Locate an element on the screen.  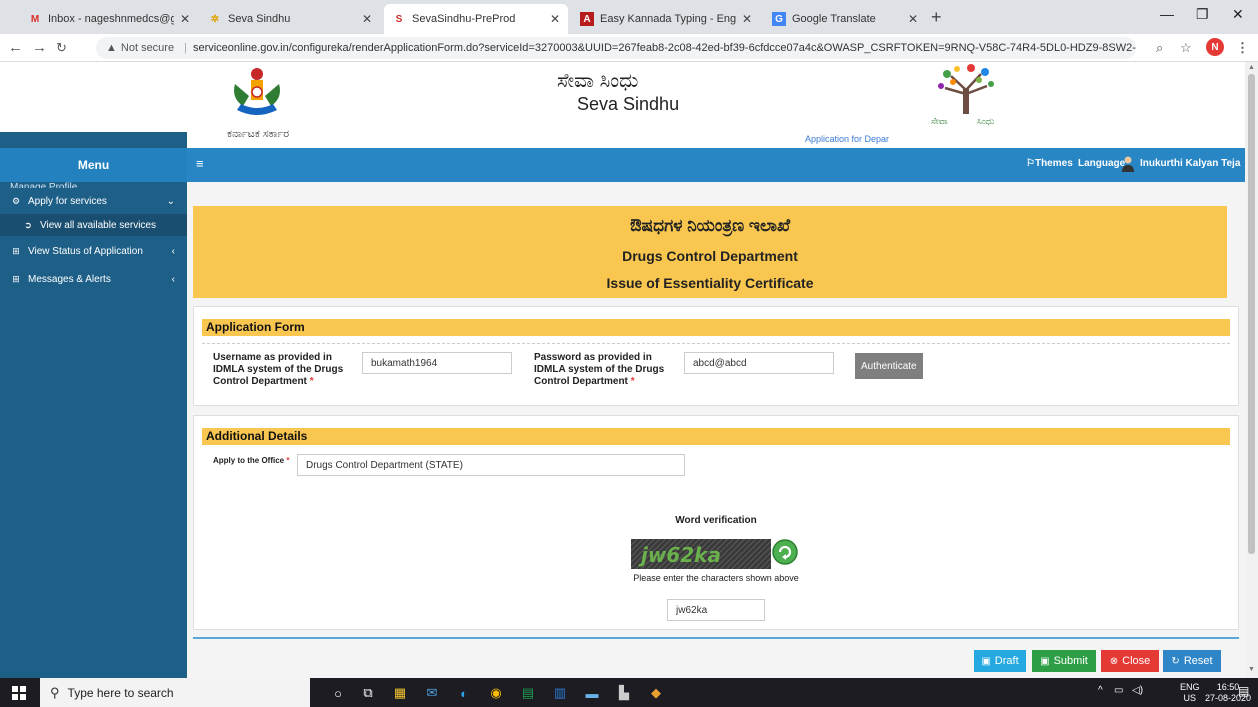
department-name-english: Drugs Control Department is located at coordinates (710, 256).